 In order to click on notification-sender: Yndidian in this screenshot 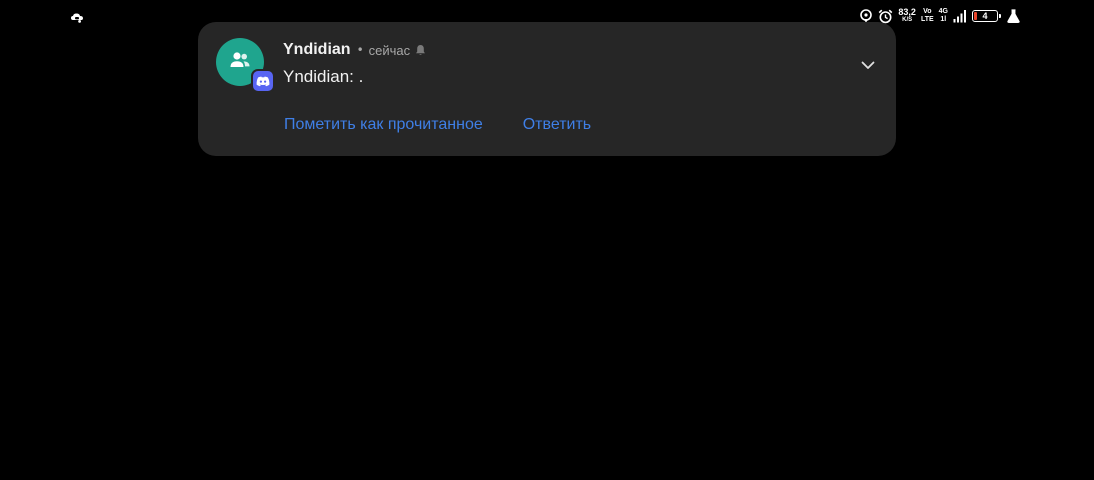, I will do `click(317, 49)`.